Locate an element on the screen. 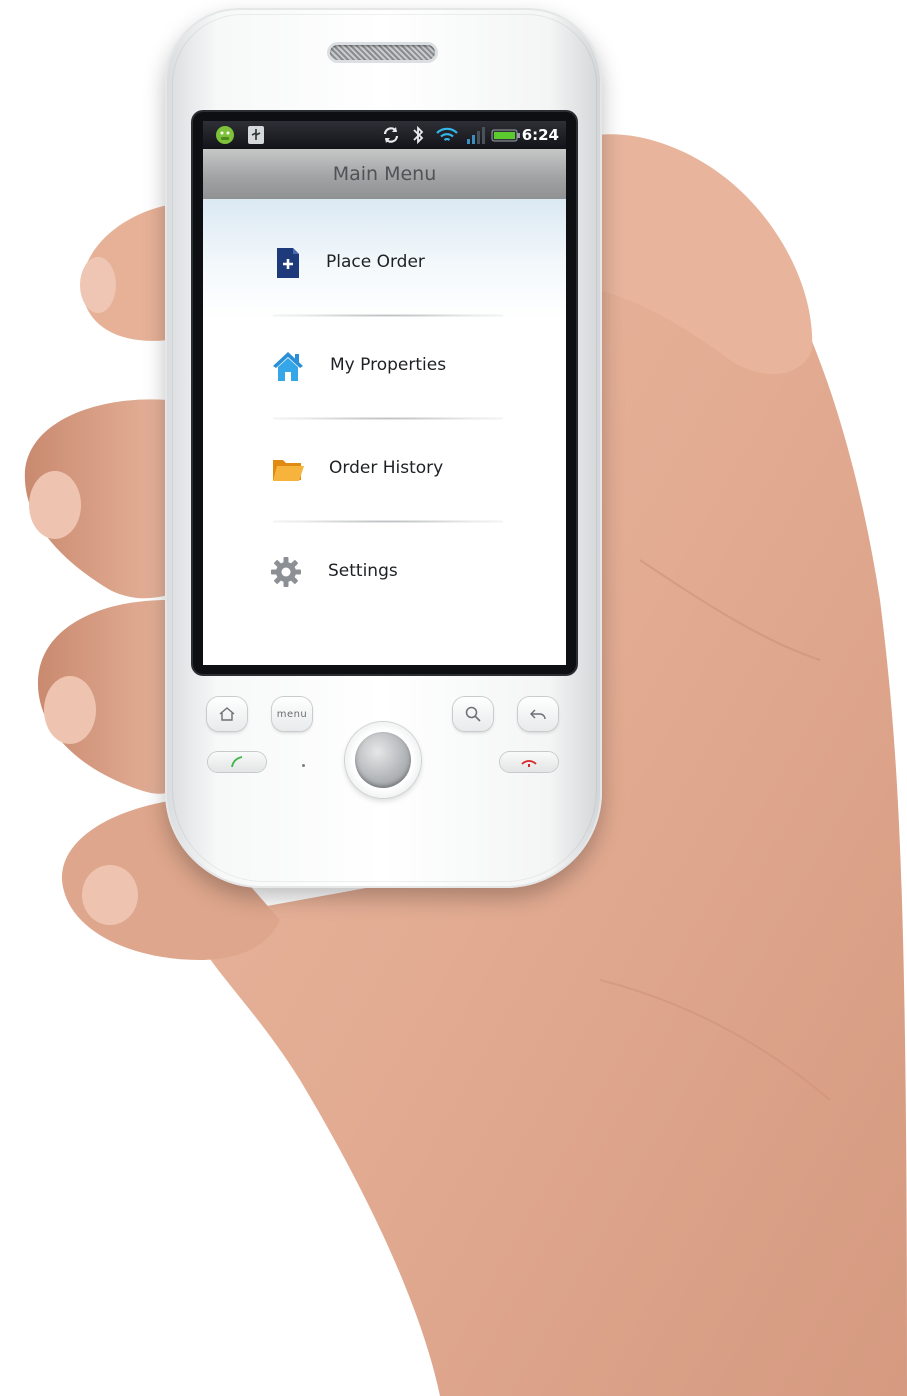 Image resolution: width=907 pixels, height=1396 pixels. end-call-icon is located at coordinates (529, 763).